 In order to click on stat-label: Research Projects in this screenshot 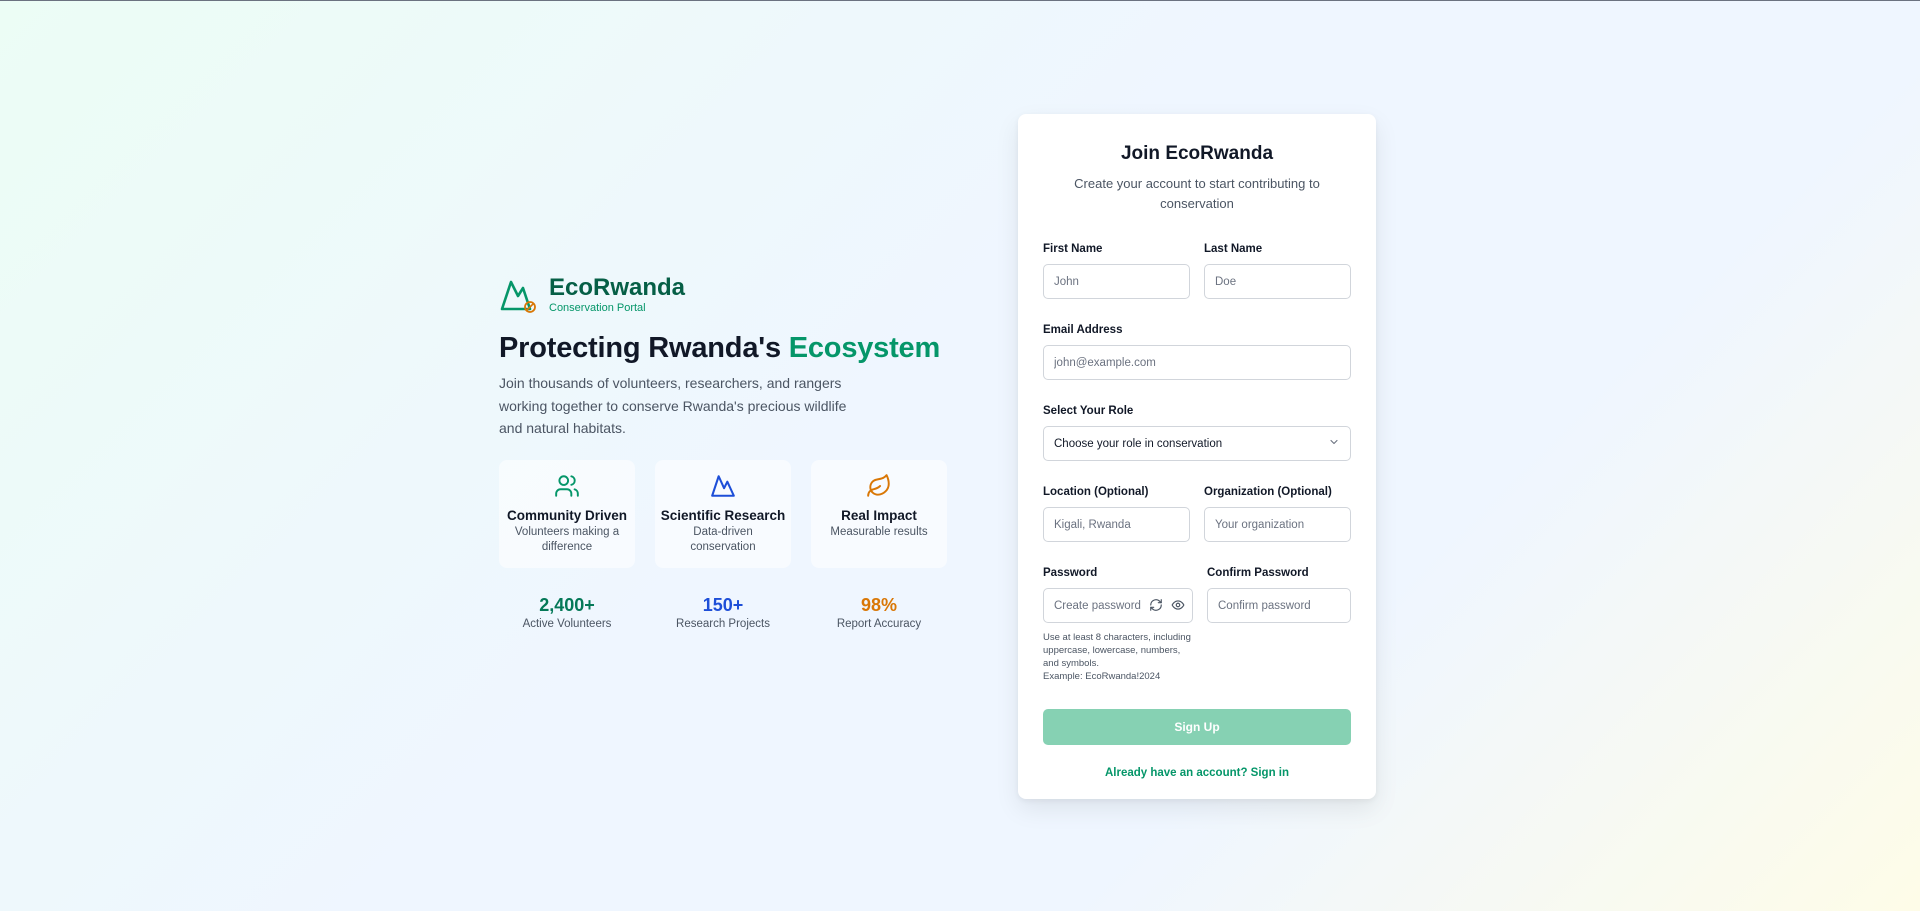, I will do `click(723, 623)`.